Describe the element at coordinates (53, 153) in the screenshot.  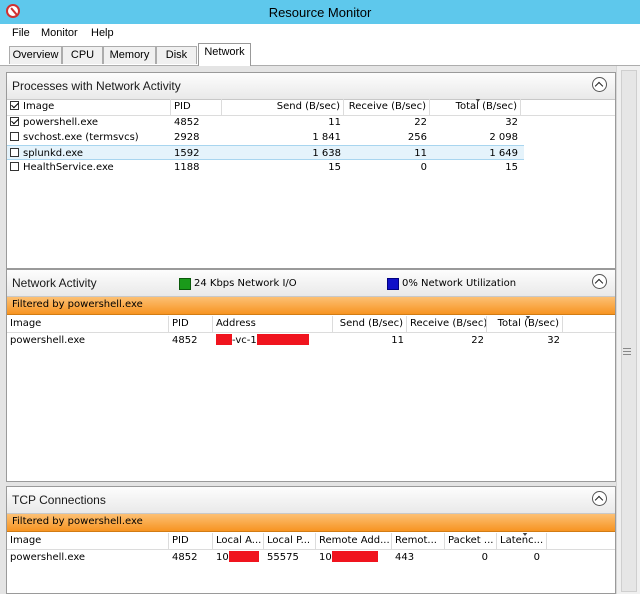
I see `process-image: splunkd.exe` at that location.